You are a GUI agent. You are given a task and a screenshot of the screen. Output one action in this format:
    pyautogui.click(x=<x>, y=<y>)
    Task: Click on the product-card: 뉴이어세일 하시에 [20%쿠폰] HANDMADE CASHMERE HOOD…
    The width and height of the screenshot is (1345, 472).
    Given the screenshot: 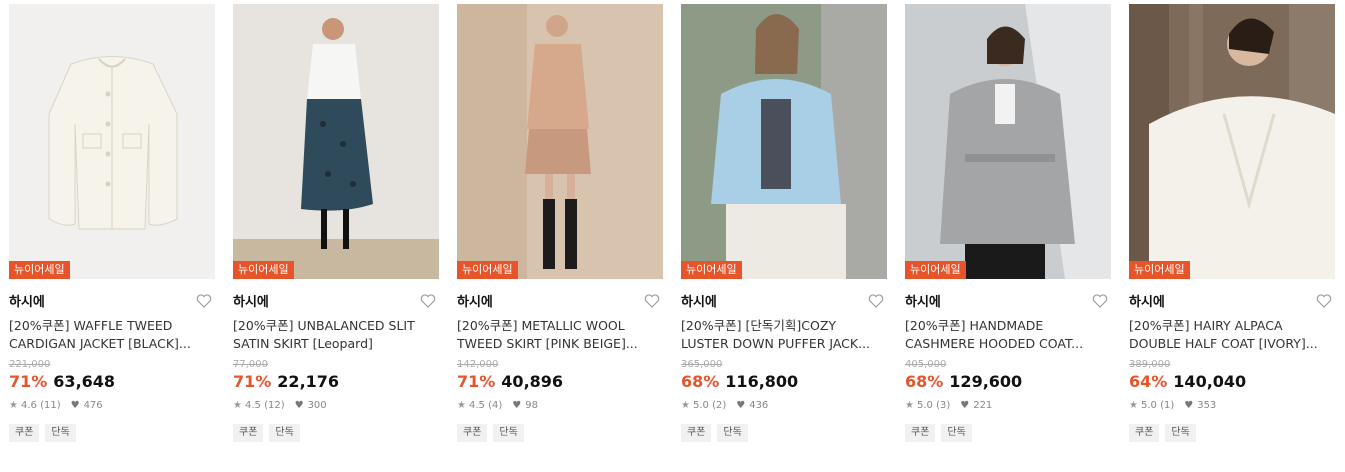 What is the action you would take?
    pyautogui.click(x=1008, y=223)
    